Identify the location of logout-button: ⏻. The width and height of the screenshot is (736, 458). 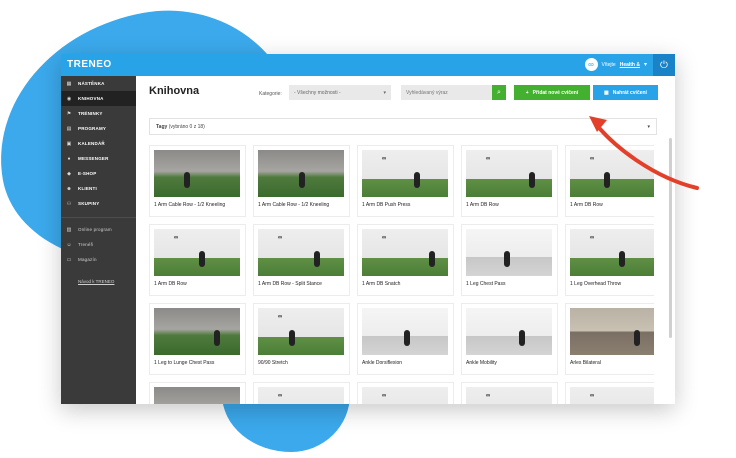
(664, 65).